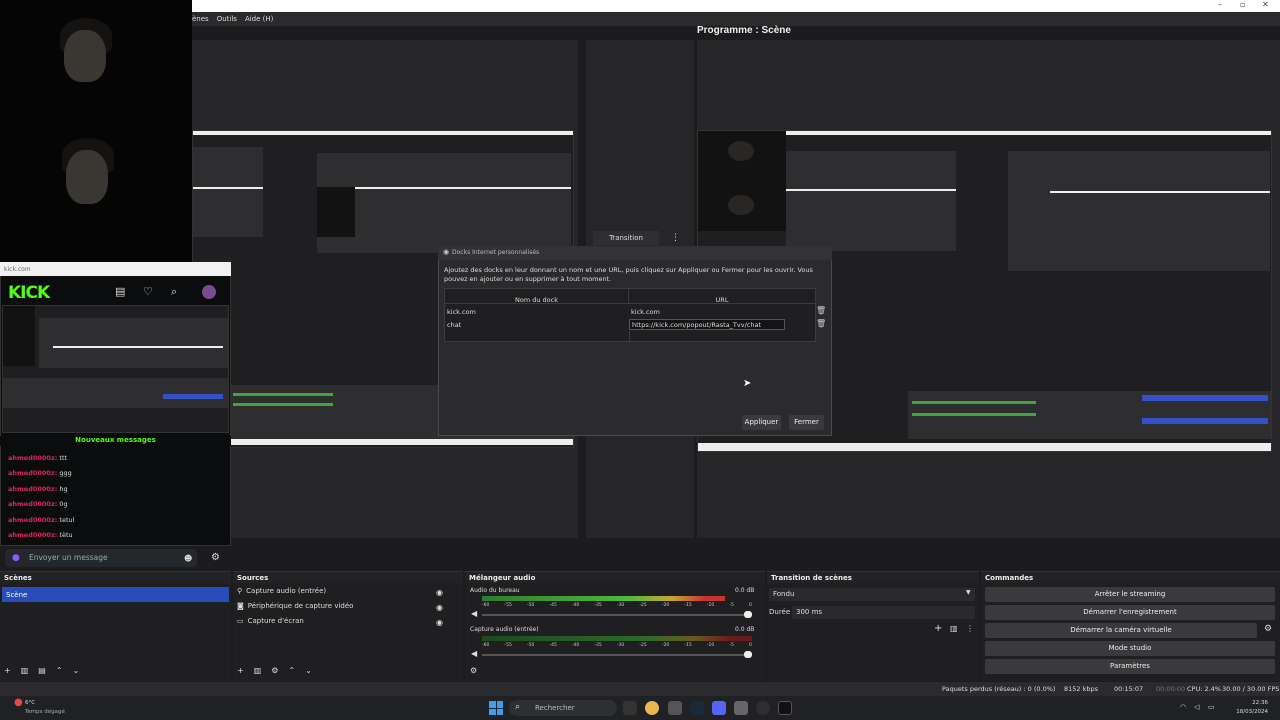 The image size is (1280, 720). What do you see at coordinates (530, 645) in the screenshot?
I see `meter-tick-label: -50` at bounding box center [530, 645].